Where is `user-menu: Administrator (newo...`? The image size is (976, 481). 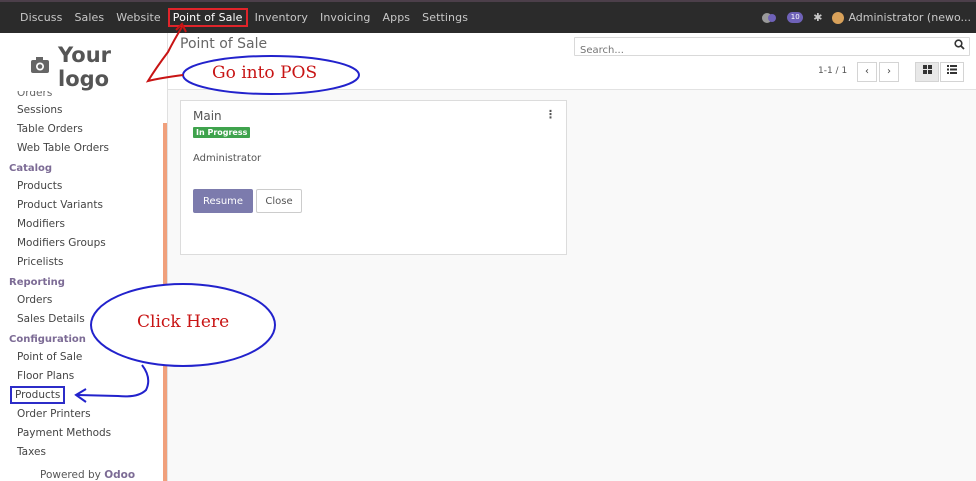
user-menu: Administrator (newo... is located at coordinates (901, 17).